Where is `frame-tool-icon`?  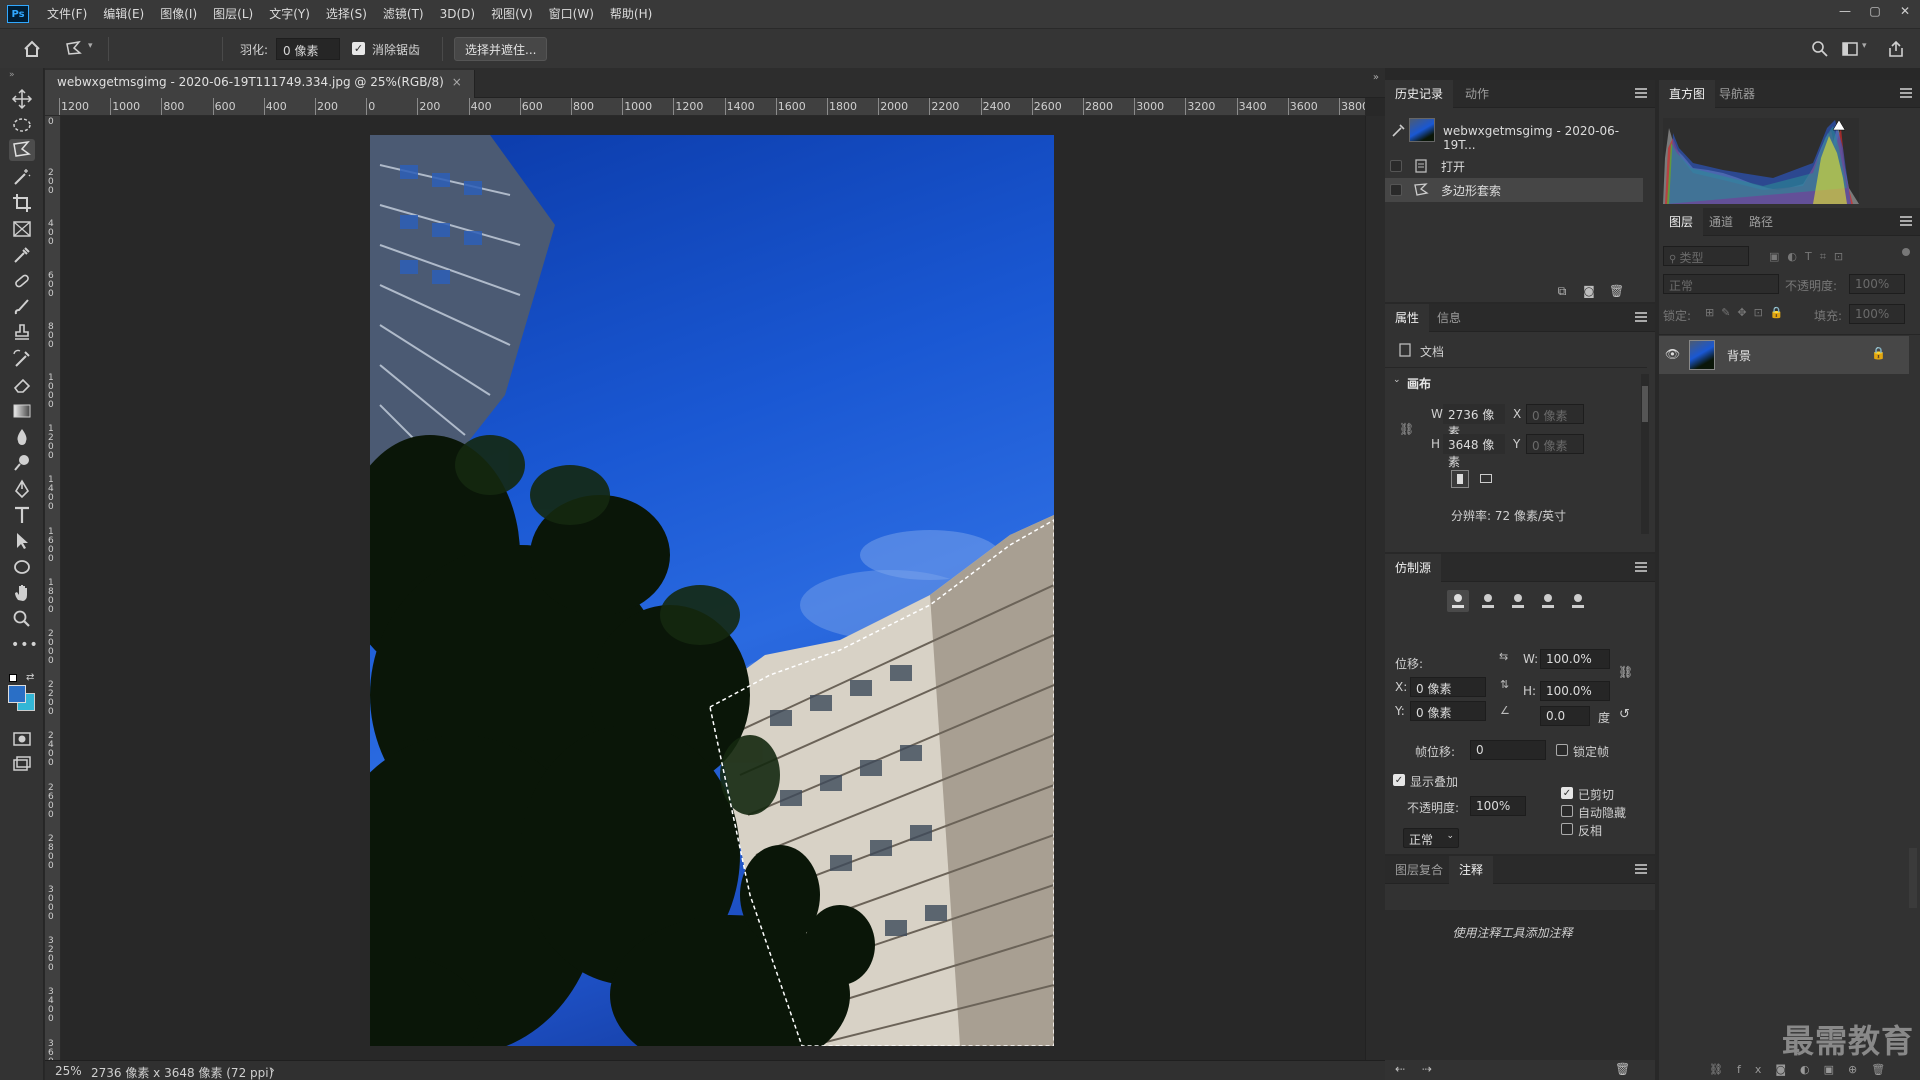
frame-tool-icon is located at coordinates (22, 229).